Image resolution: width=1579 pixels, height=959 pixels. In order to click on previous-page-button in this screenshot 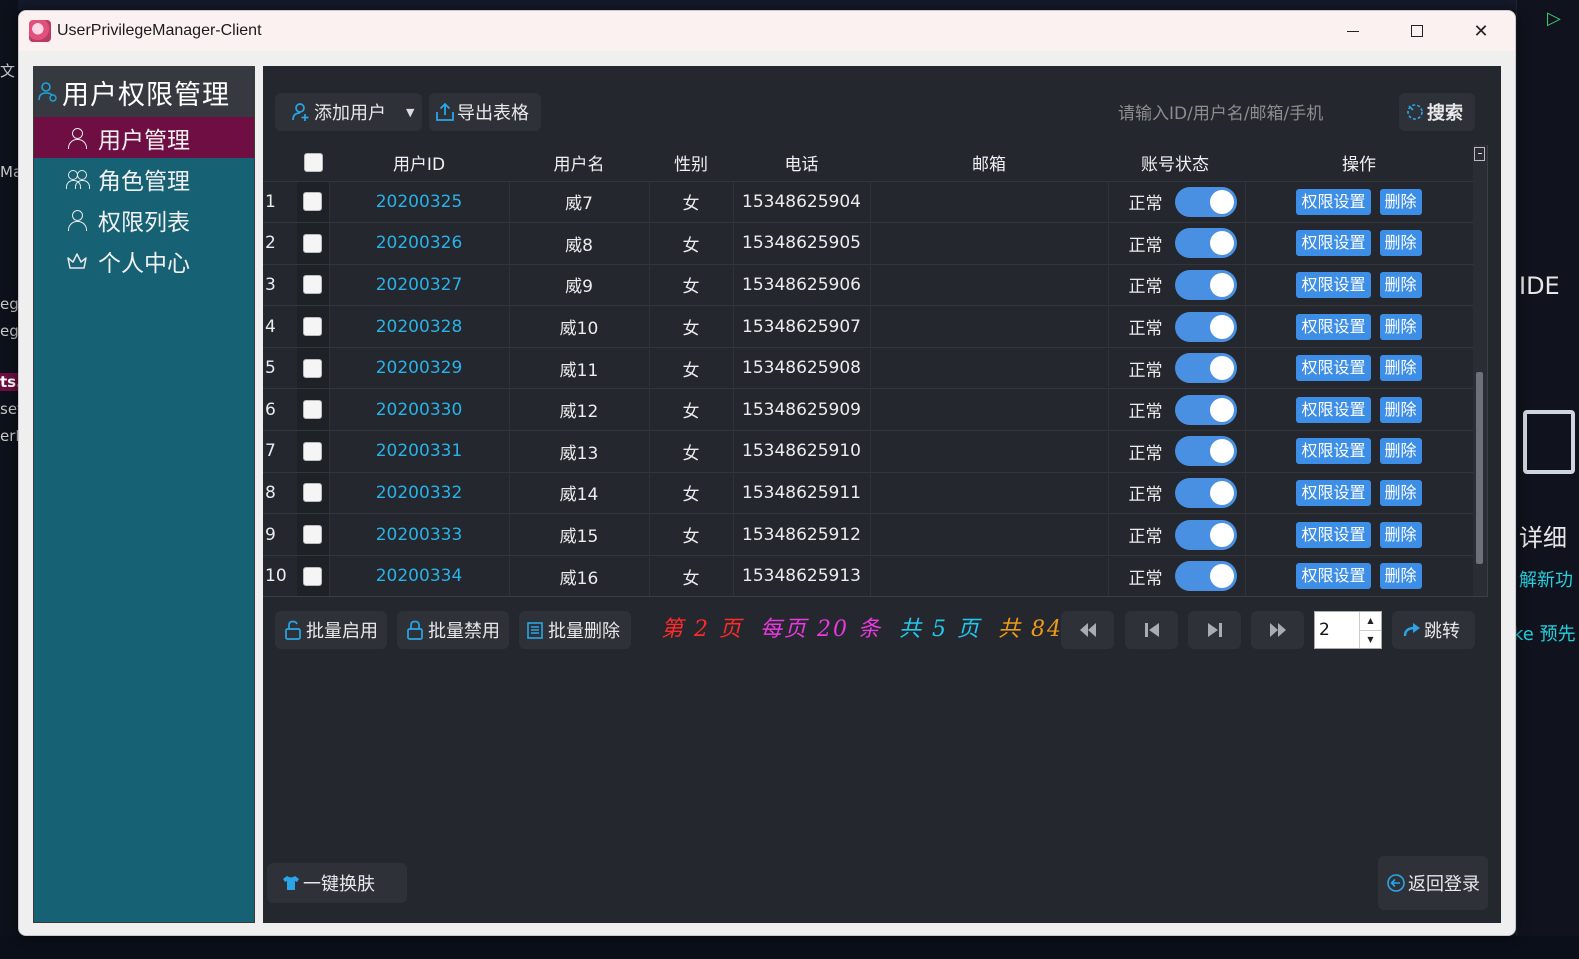, I will do `click(1151, 630)`.